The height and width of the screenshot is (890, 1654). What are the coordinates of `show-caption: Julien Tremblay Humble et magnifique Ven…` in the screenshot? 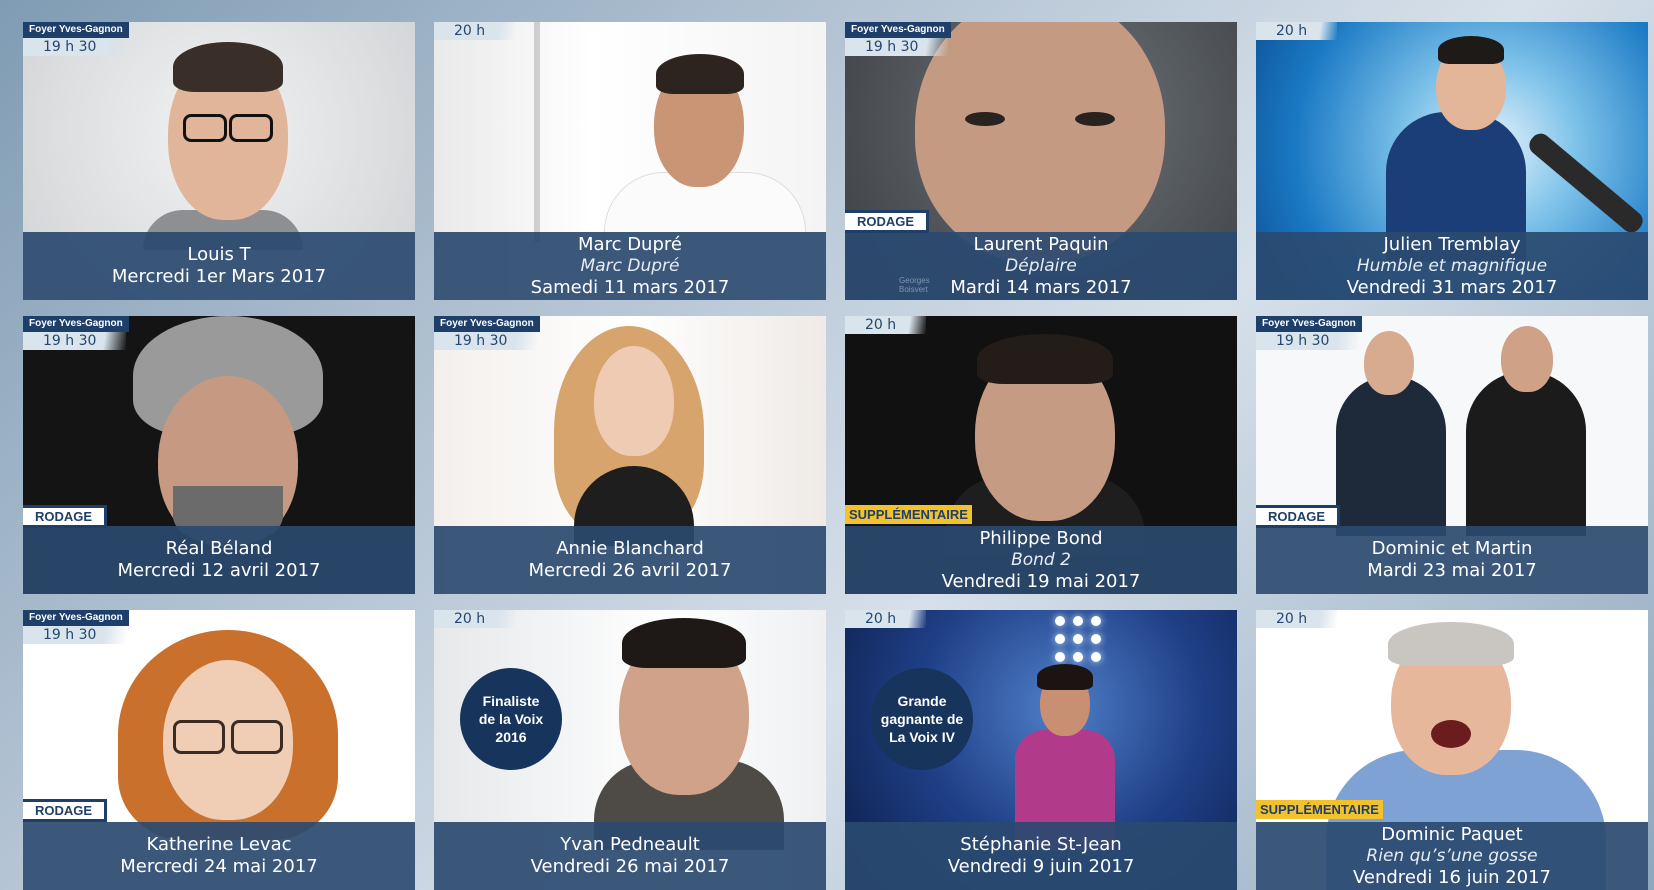 It's located at (1452, 266).